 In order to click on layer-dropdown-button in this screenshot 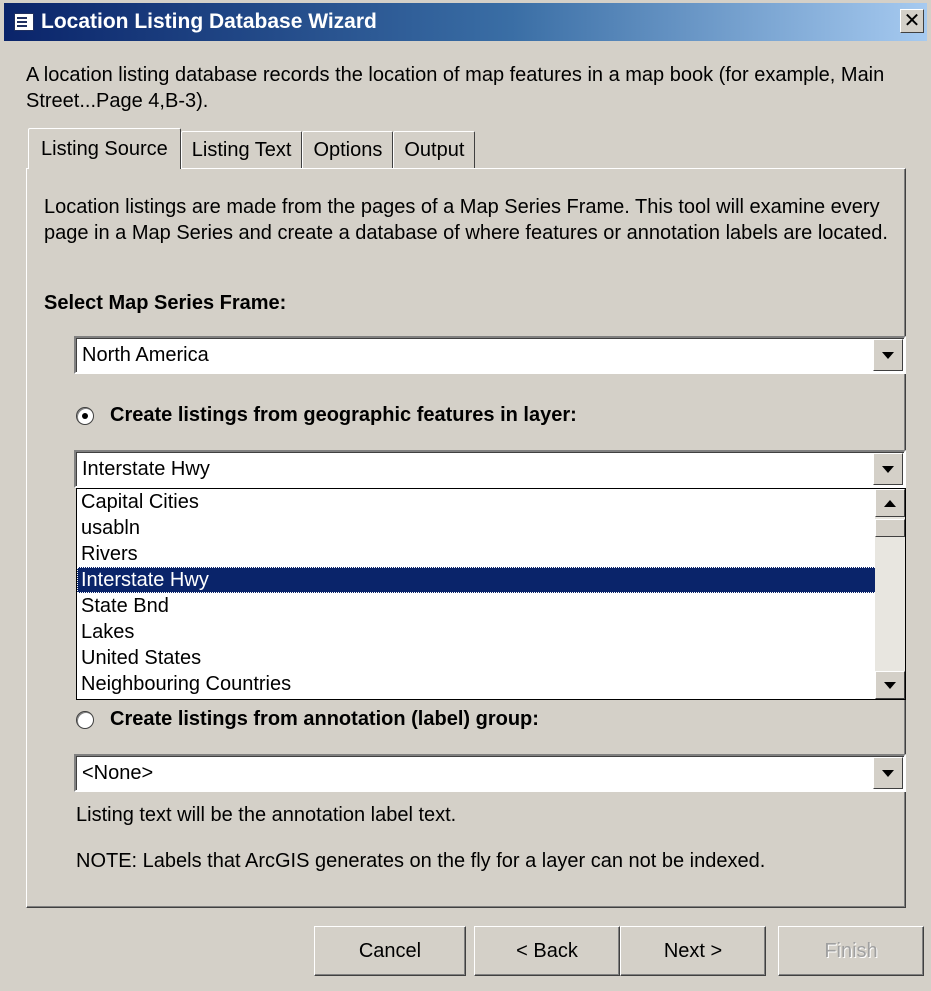, I will do `click(888, 469)`.